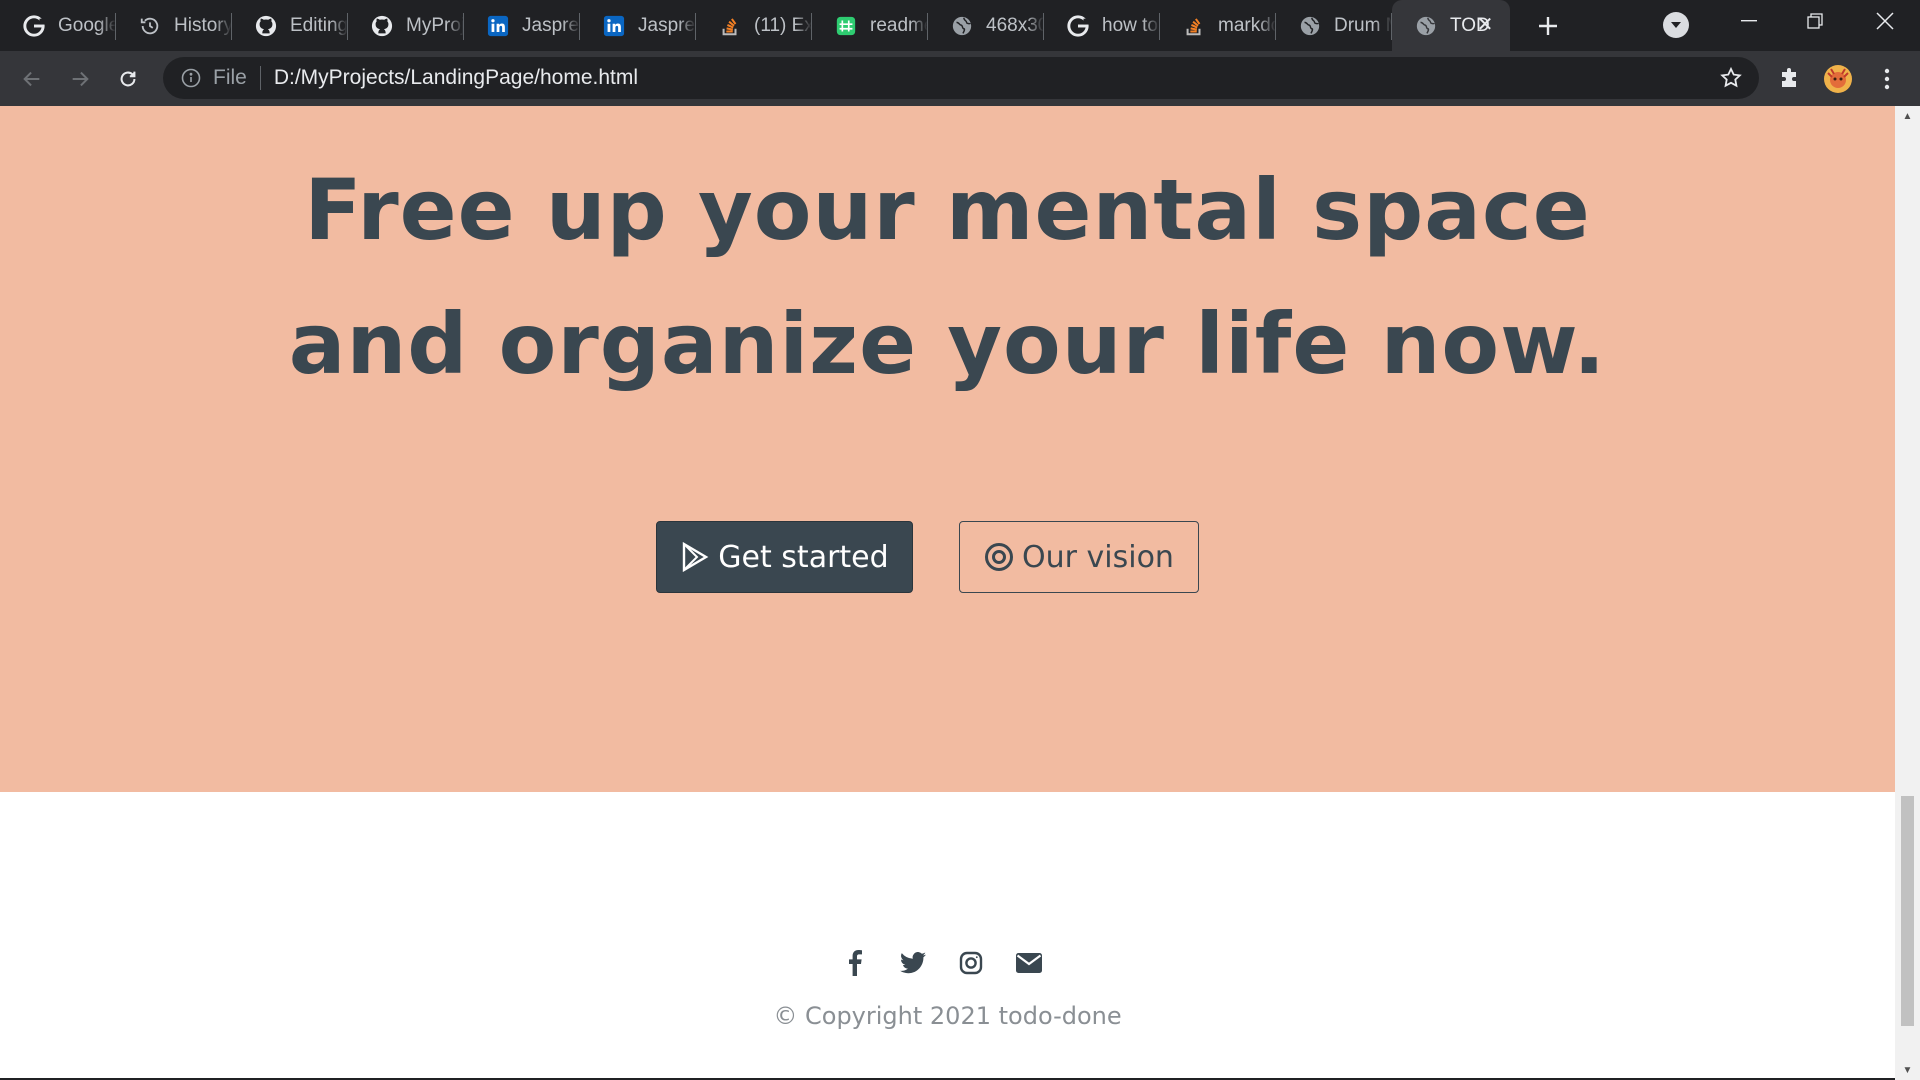 The image size is (1920, 1080). I want to click on scroll-up-arrow-icon: ▲, so click(1907, 116).